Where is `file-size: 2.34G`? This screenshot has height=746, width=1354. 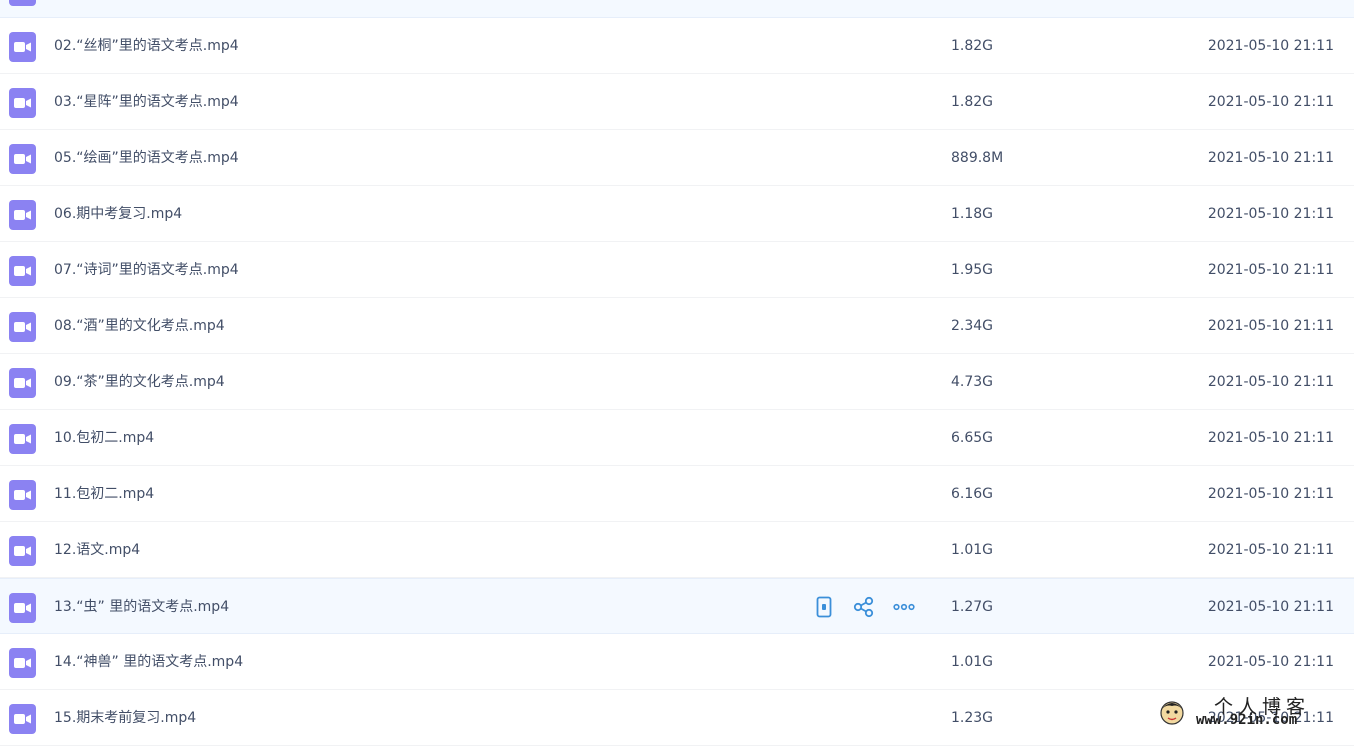
file-size: 2.34G is located at coordinates (972, 326).